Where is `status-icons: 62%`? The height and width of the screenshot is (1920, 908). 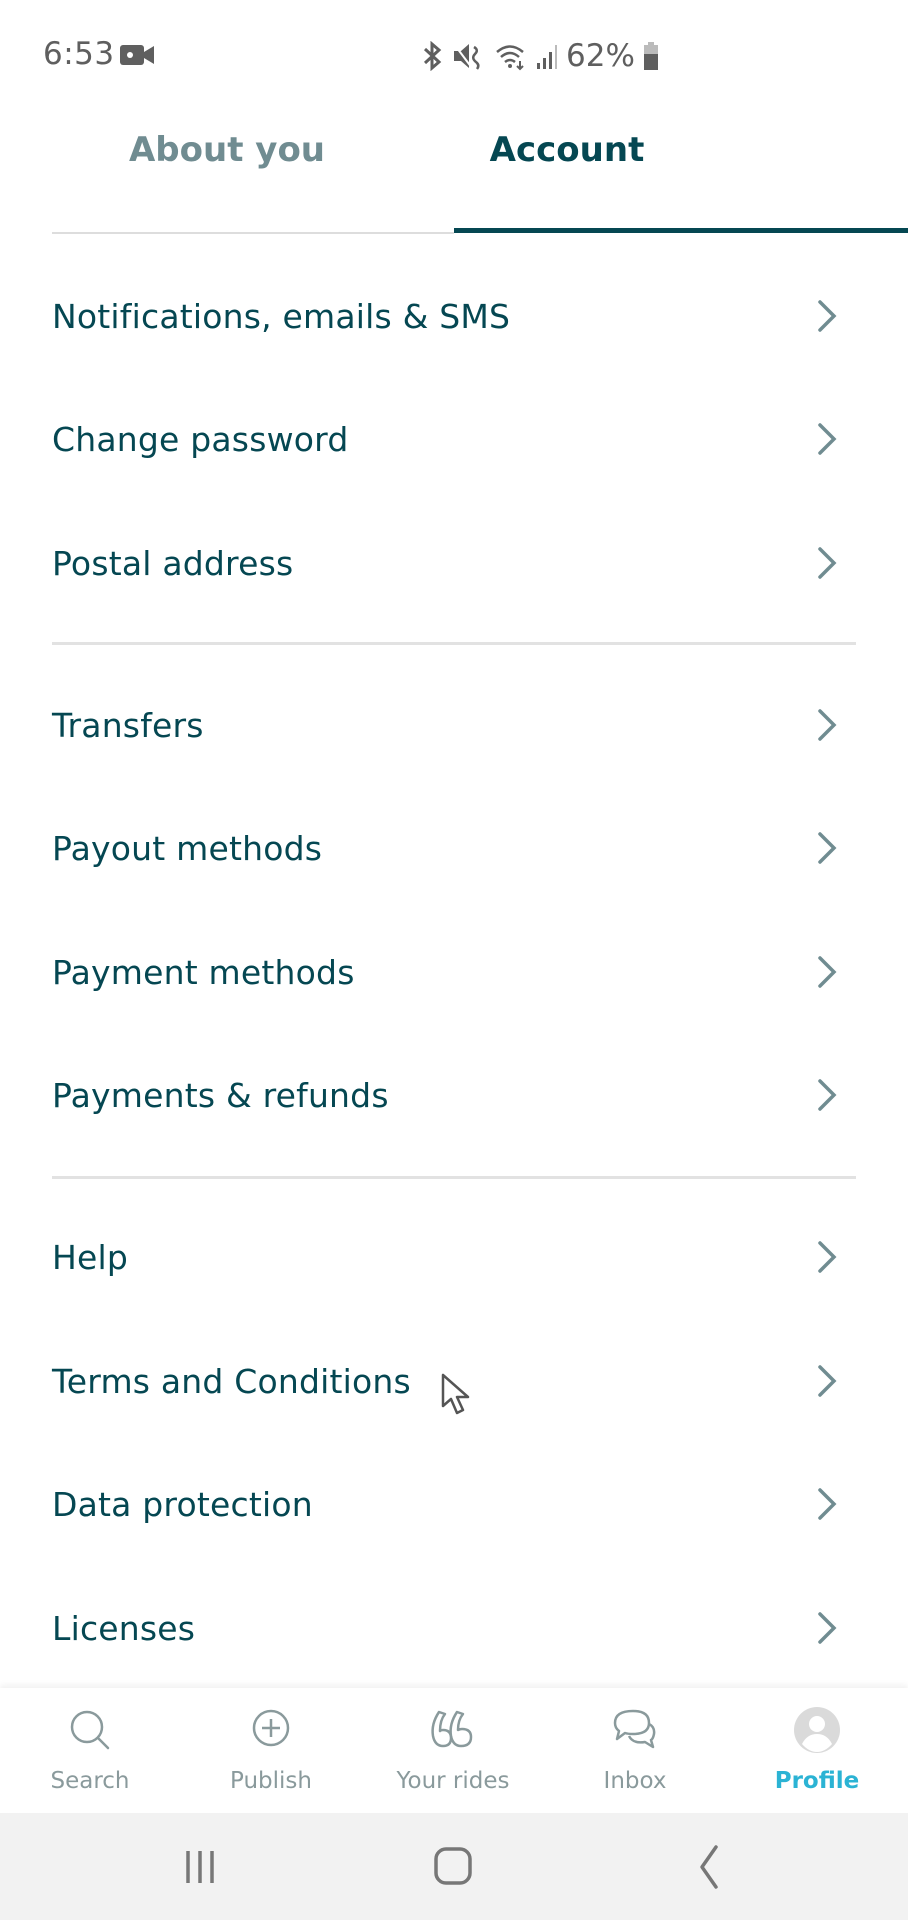 status-icons: 62% is located at coordinates (539, 56).